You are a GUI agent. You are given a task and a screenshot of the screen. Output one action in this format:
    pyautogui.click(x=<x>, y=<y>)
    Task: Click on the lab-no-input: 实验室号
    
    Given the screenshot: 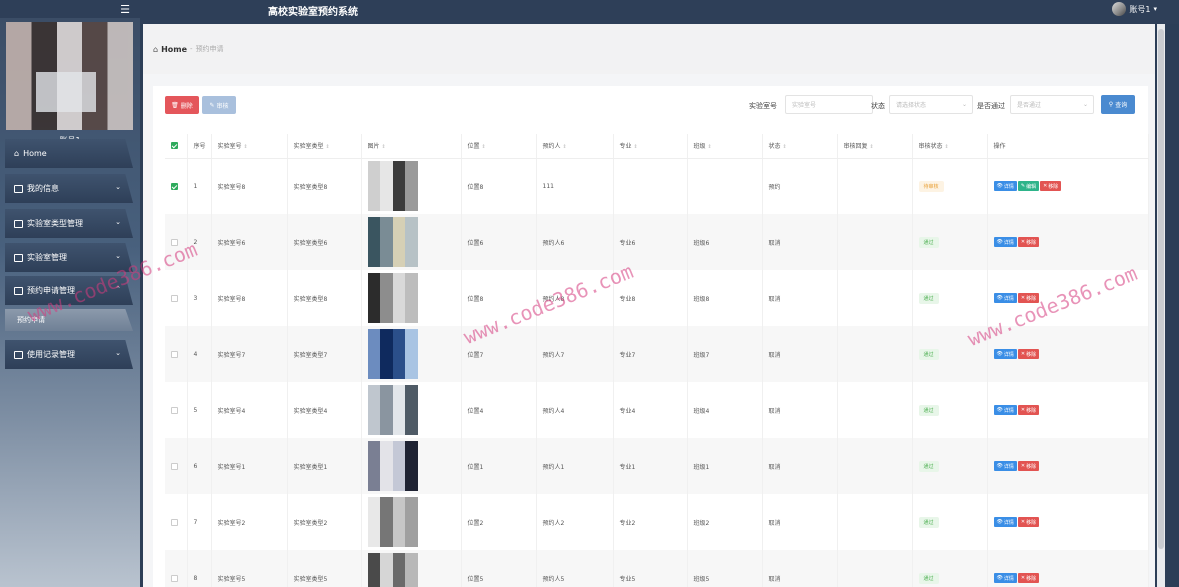 What is the action you would take?
    pyautogui.click(x=829, y=104)
    